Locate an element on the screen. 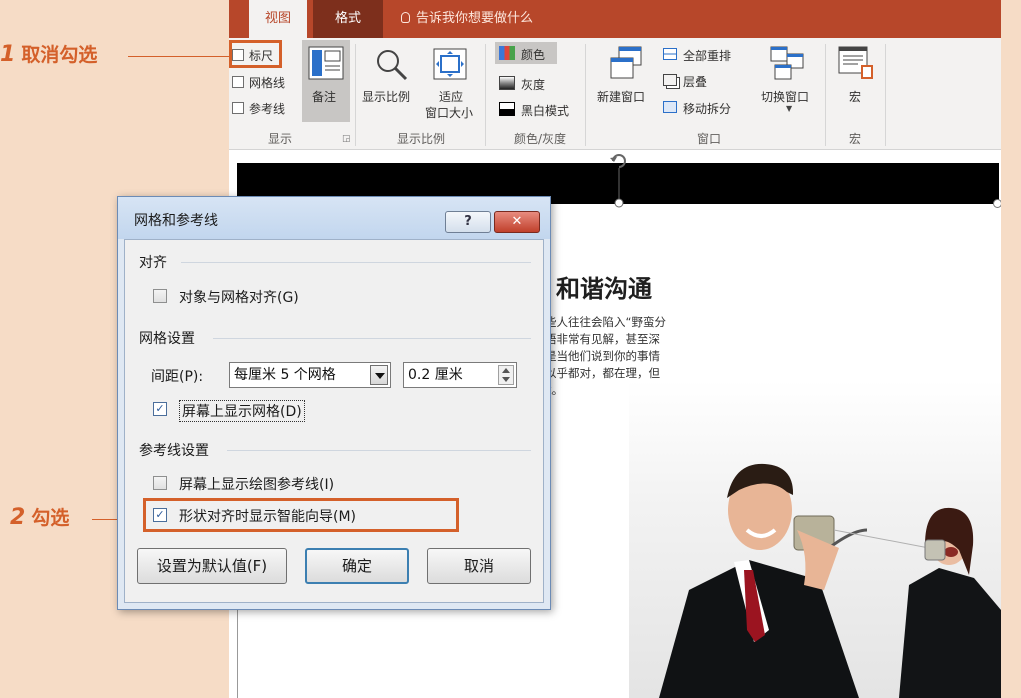  guides-label: 参考线 is located at coordinates (267, 109).